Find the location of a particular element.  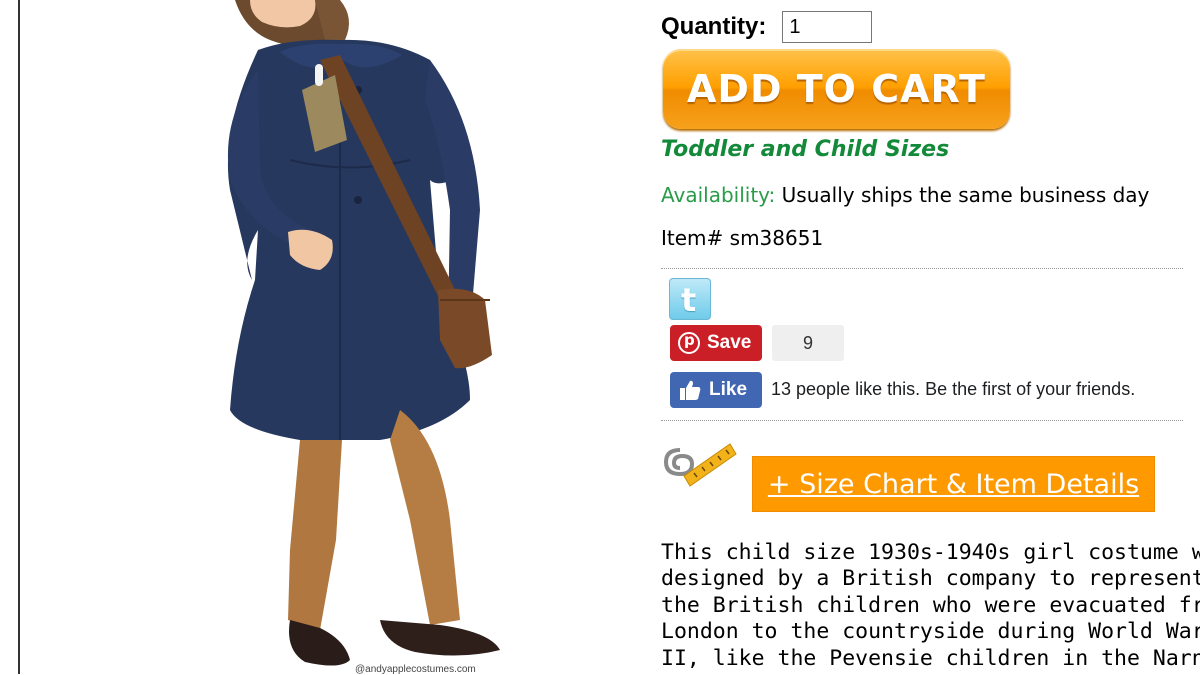

image-watermark: @andyapplecostumes.com is located at coordinates (415, 669).